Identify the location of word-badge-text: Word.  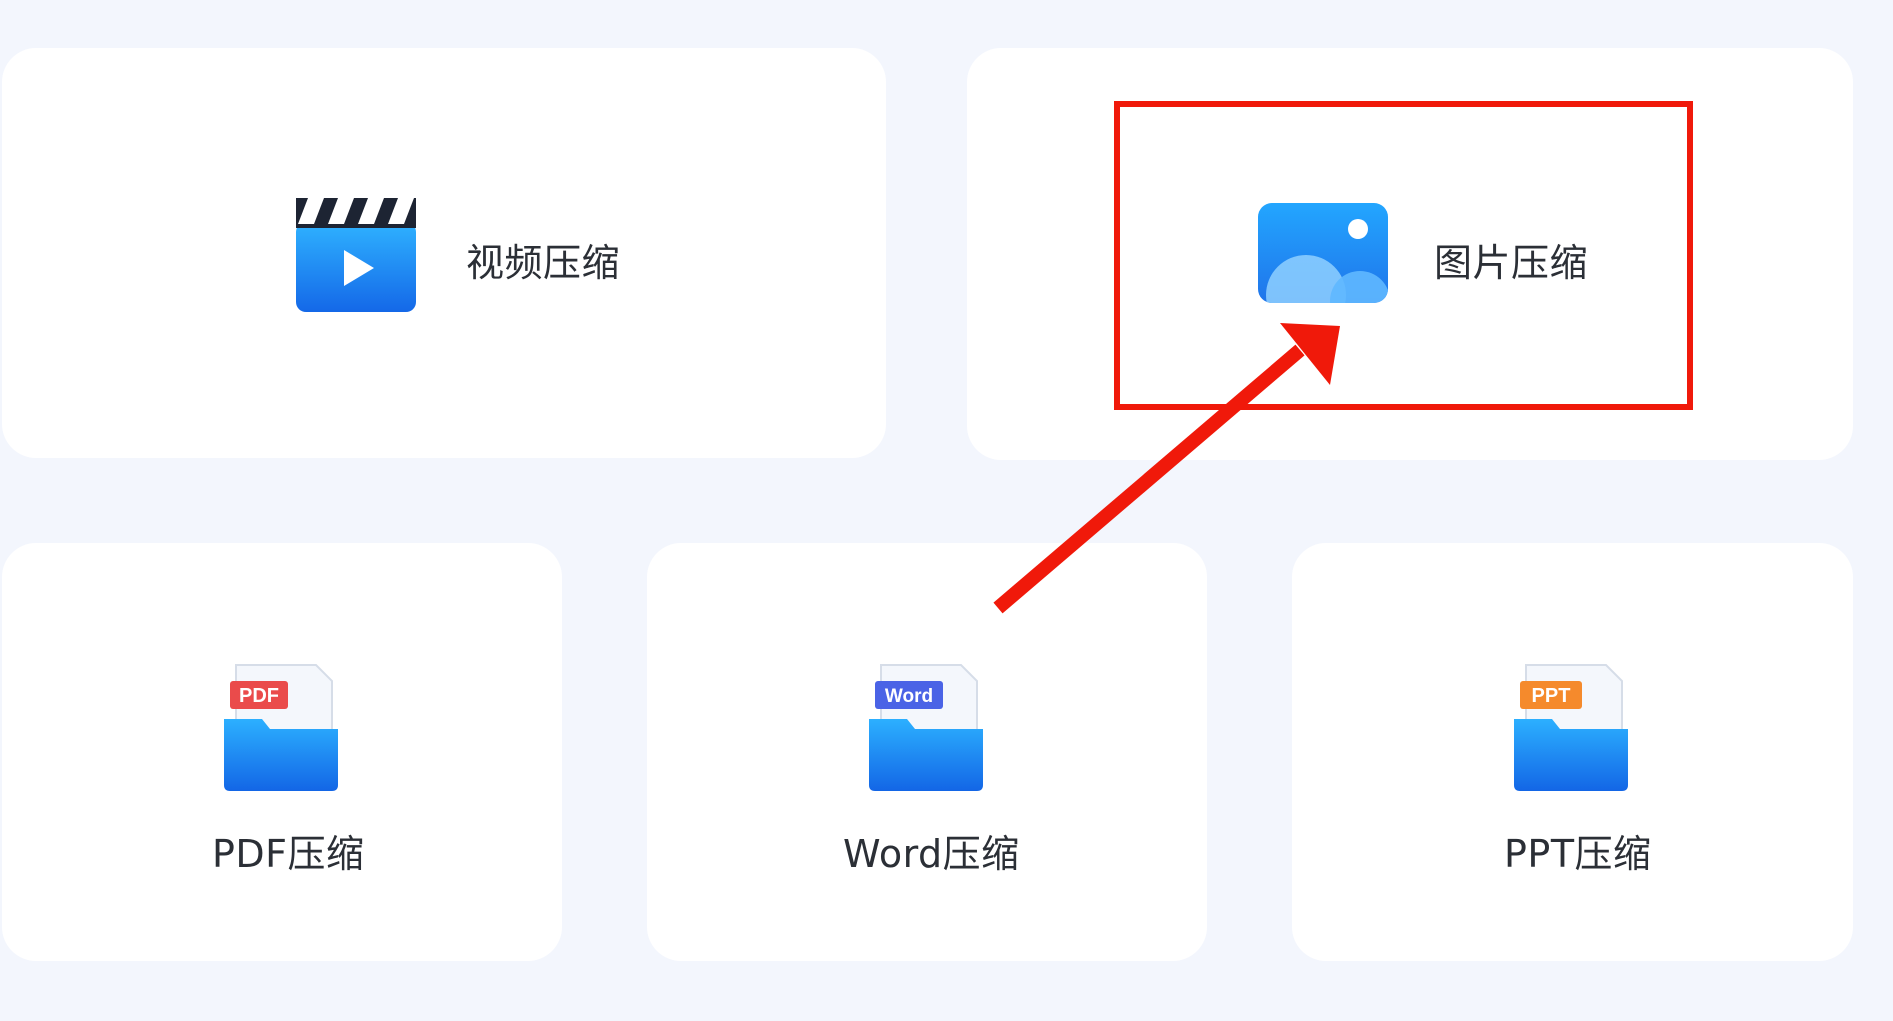
(909, 696).